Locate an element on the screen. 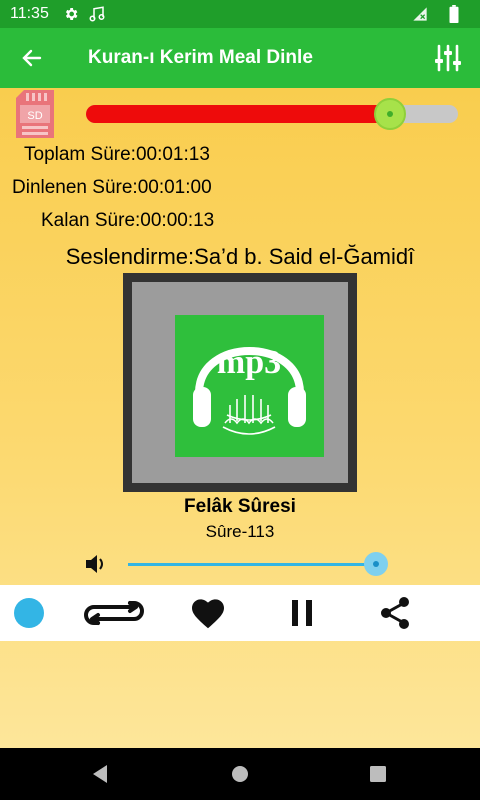  no-signal-icon is located at coordinates (420, 14).